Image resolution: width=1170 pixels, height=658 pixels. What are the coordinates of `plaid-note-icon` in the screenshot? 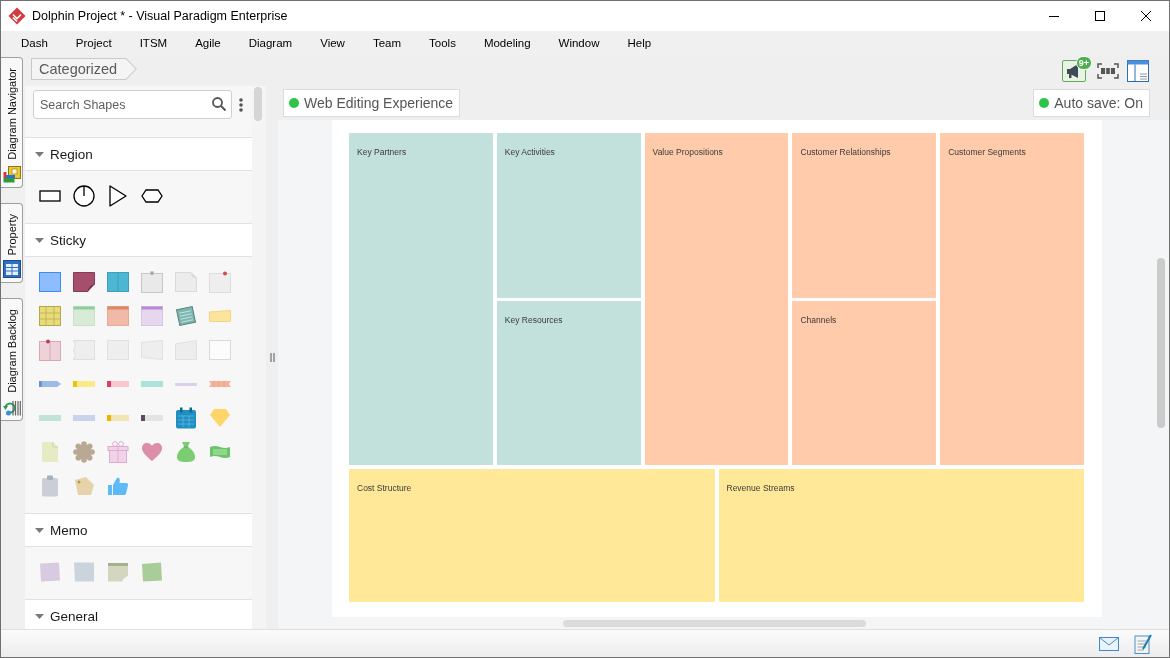 It's located at (50, 316).